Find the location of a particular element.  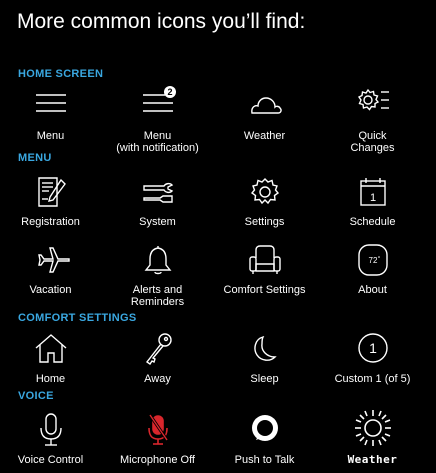

icon-tile-schedule: 1 Schedule is located at coordinates (372, 200).